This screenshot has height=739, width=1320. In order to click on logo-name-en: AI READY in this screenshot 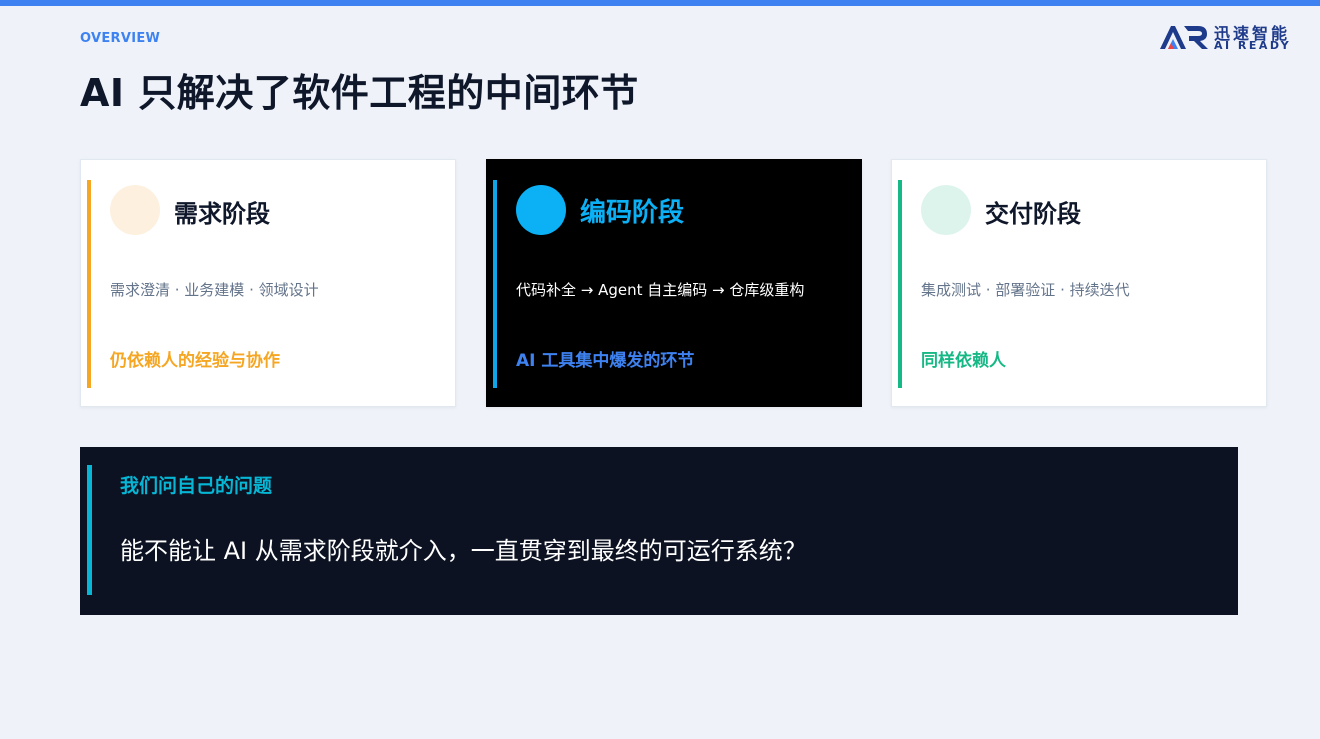, I will do `click(1253, 45)`.